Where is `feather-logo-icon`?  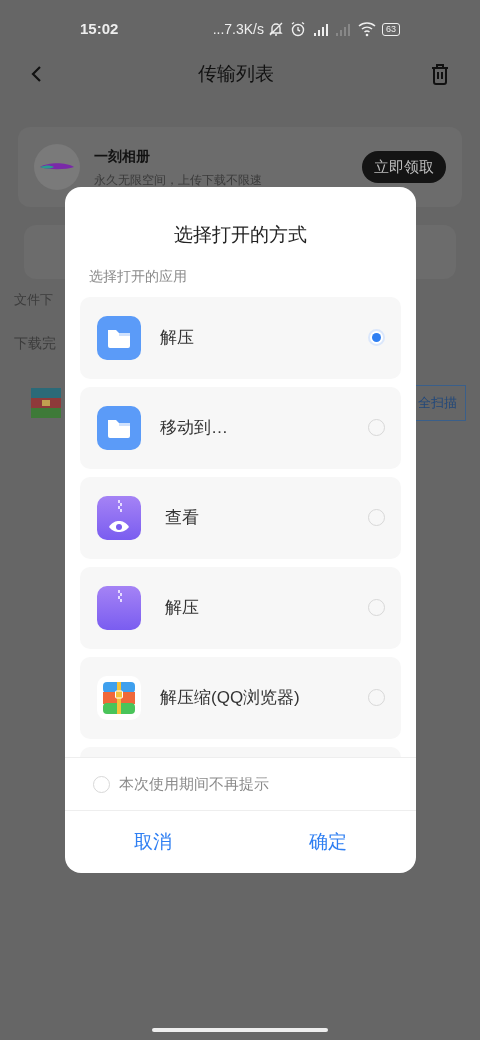
feather-logo-icon is located at coordinates (57, 167).